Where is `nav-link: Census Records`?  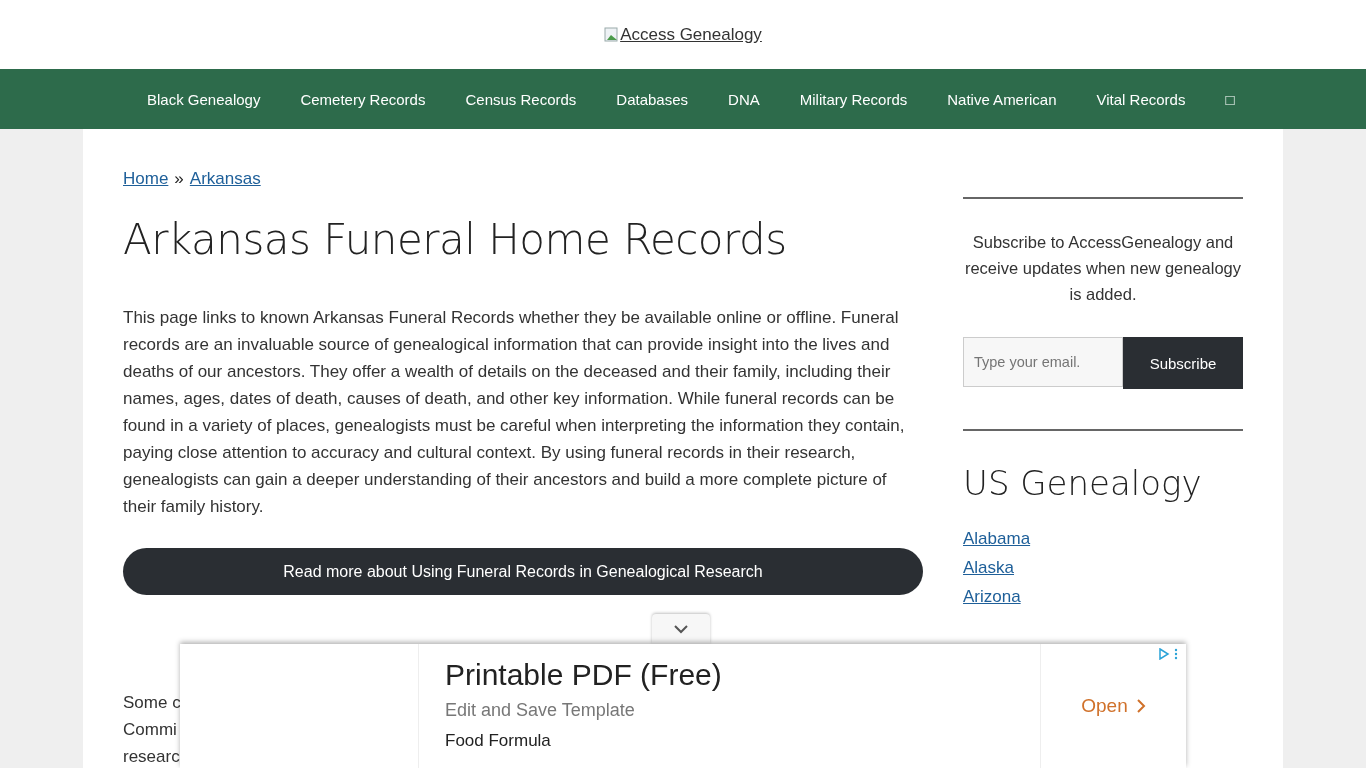 nav-link: Census Records is located at coordinates (521, 99).